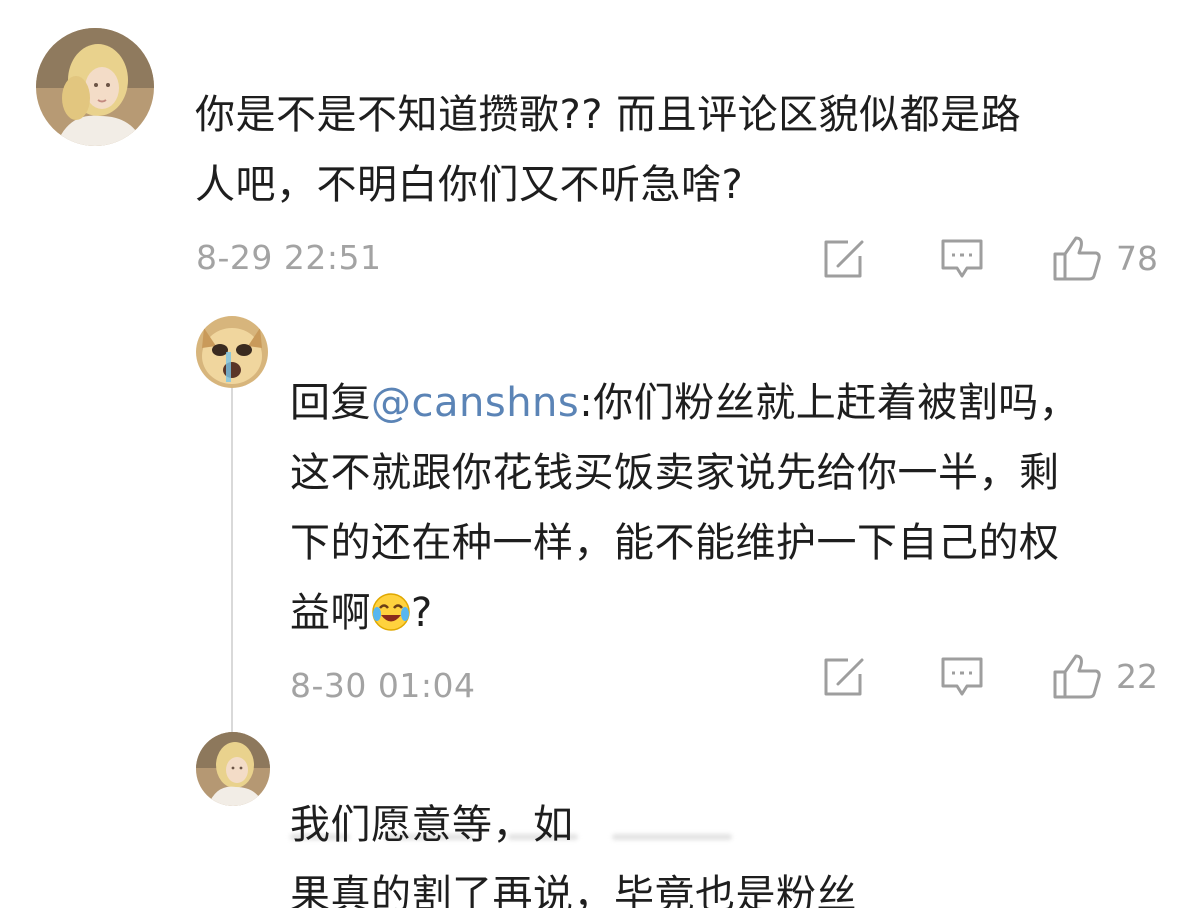 Image resolution: width=1200 pixels, height=908 pixels. What do you see at coordinates (383, 685) in the screenshot?
I see `reply-timestamp: 8-30 01:04` at bounding box center [383, 685].